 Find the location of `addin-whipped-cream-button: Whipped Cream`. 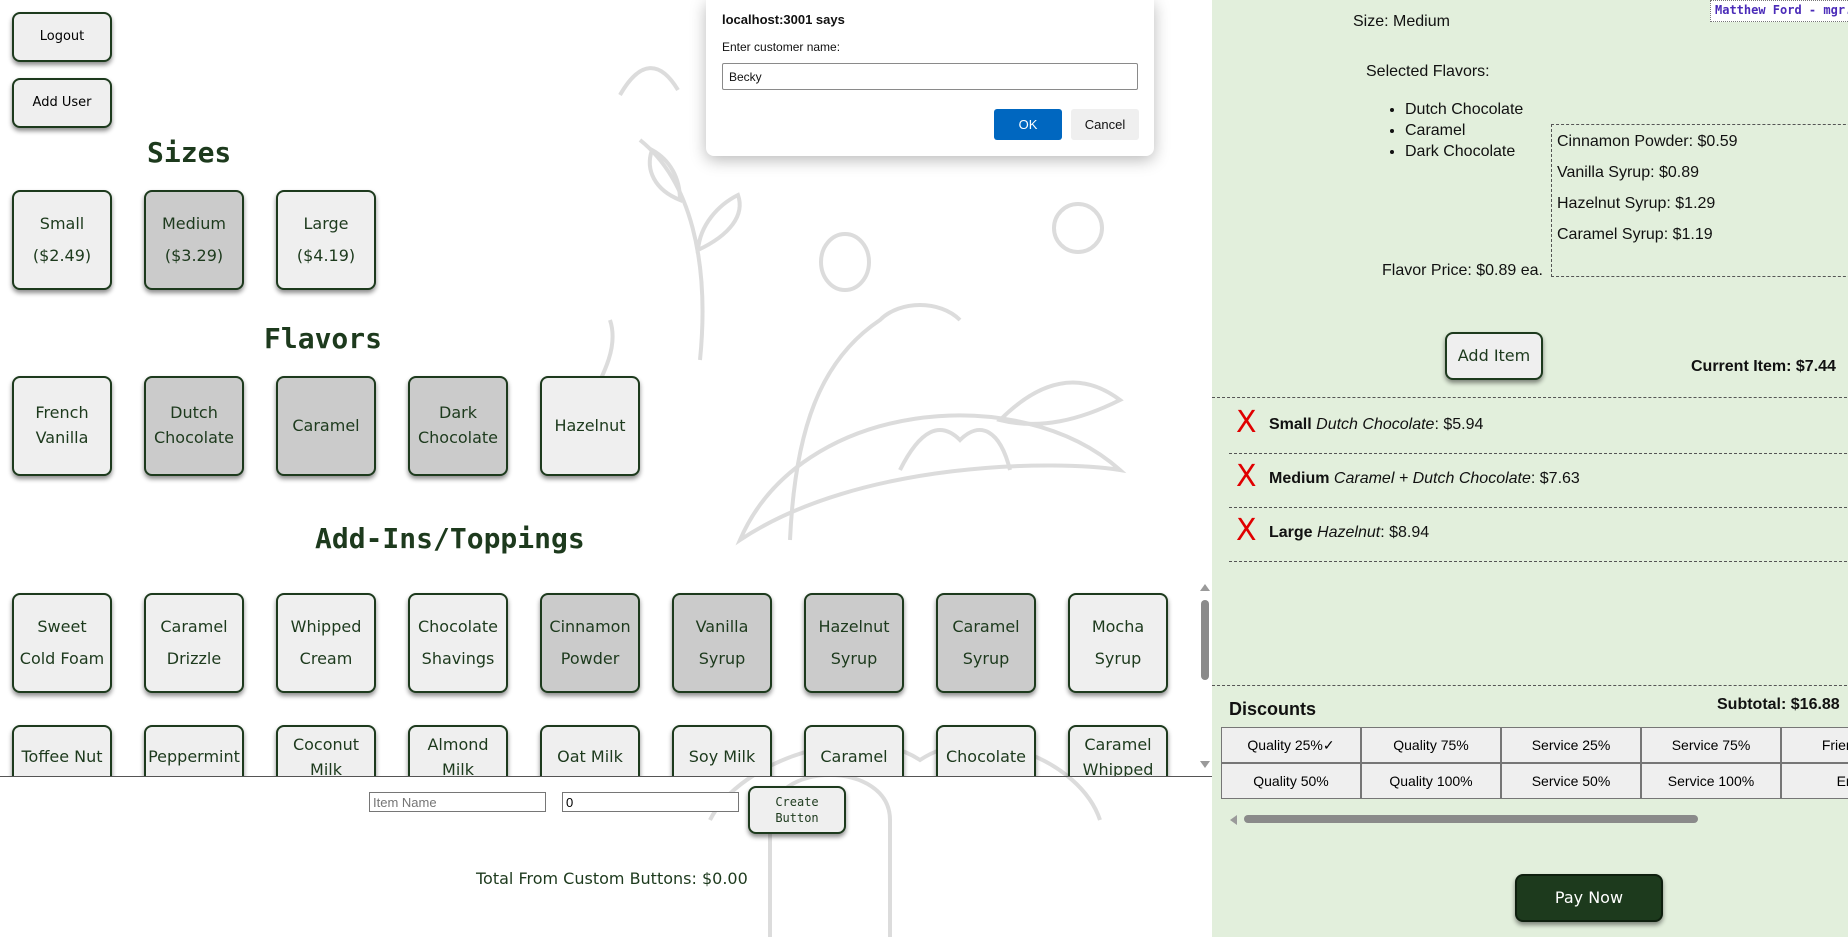

addin-whipped-cream-button: Whipped Cream is located at coordinates (326, 643).